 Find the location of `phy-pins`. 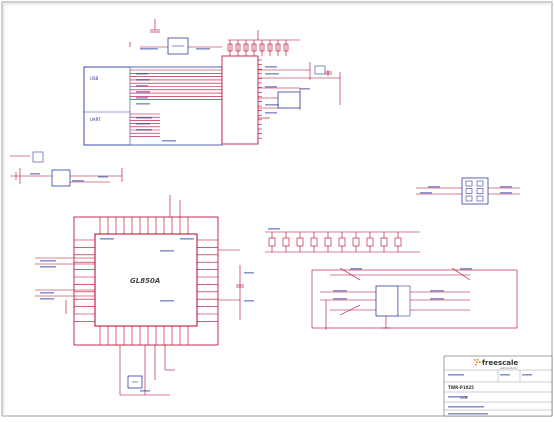

phy-pins is located at coordinates (260, 99).